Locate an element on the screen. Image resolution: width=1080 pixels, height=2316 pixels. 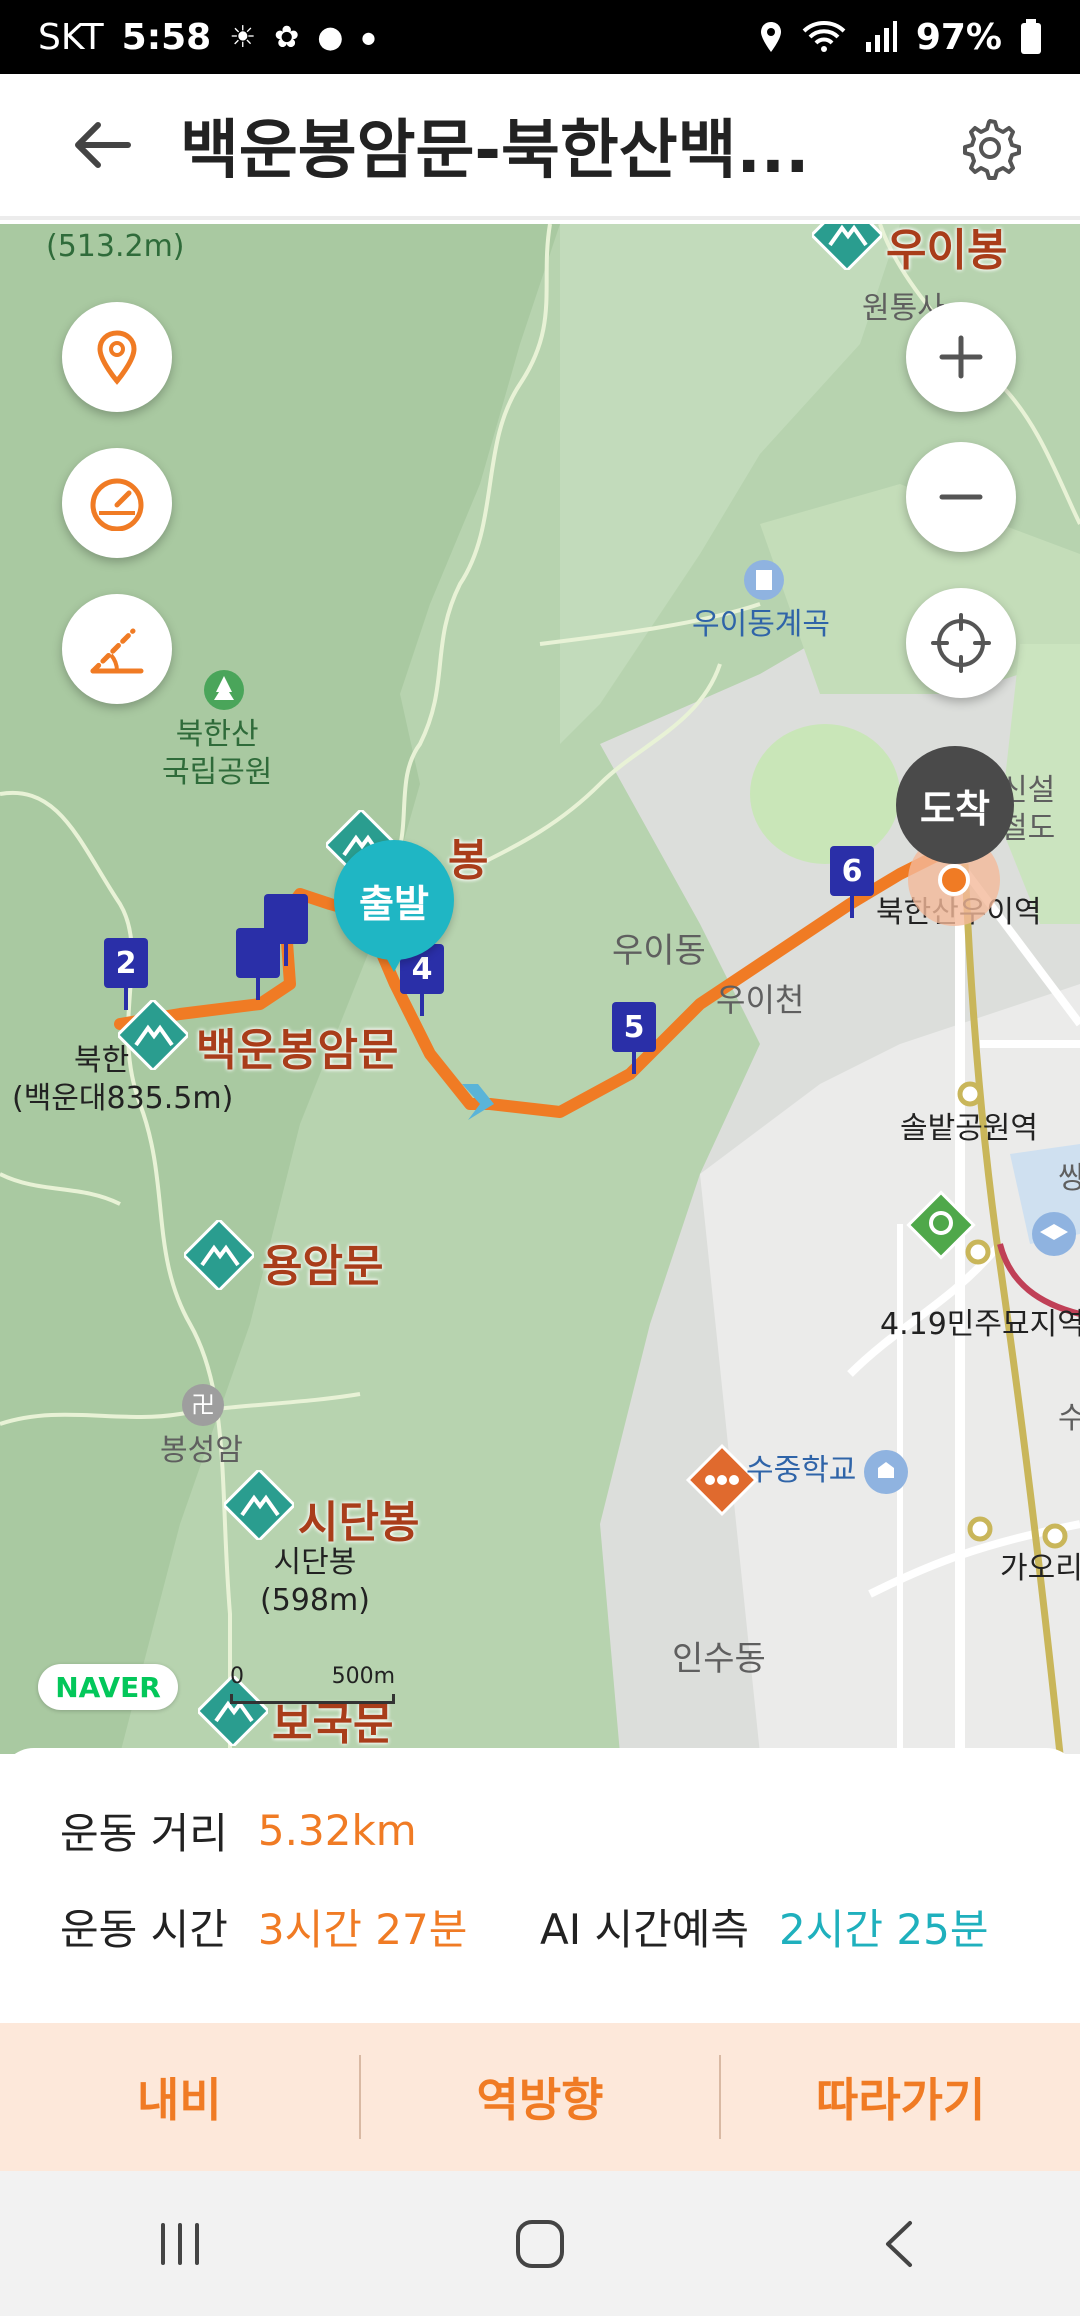
home-icon is located at coordinates (540, 2243).